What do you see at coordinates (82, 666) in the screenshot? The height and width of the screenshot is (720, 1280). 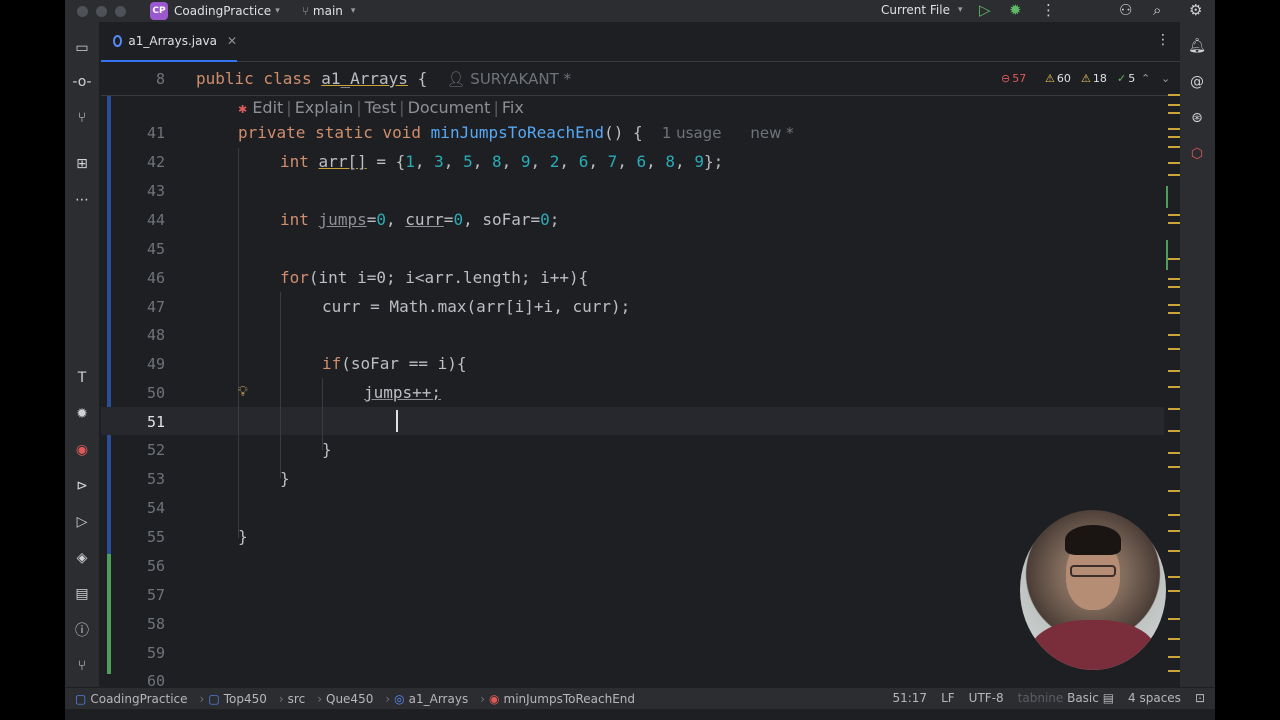 I see `git-icon: ⑂` at bounding box center [82, 666].